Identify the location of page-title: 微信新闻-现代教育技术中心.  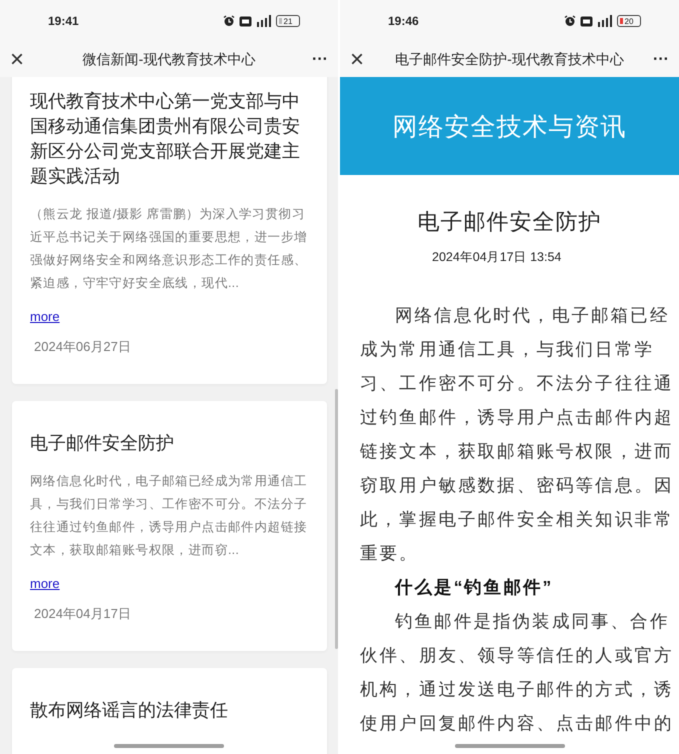
(169, 59).